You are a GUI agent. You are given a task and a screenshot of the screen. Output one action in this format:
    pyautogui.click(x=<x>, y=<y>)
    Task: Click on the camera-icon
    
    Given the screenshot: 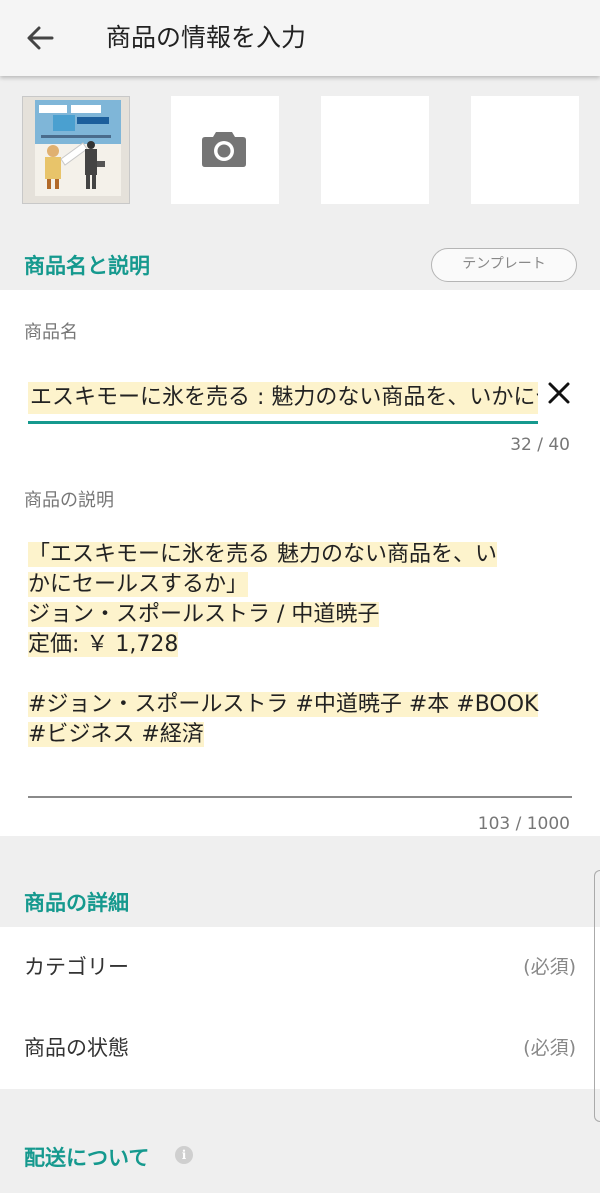 What is the action you would take?
    pyautogui.click(x=224, y=149)
    